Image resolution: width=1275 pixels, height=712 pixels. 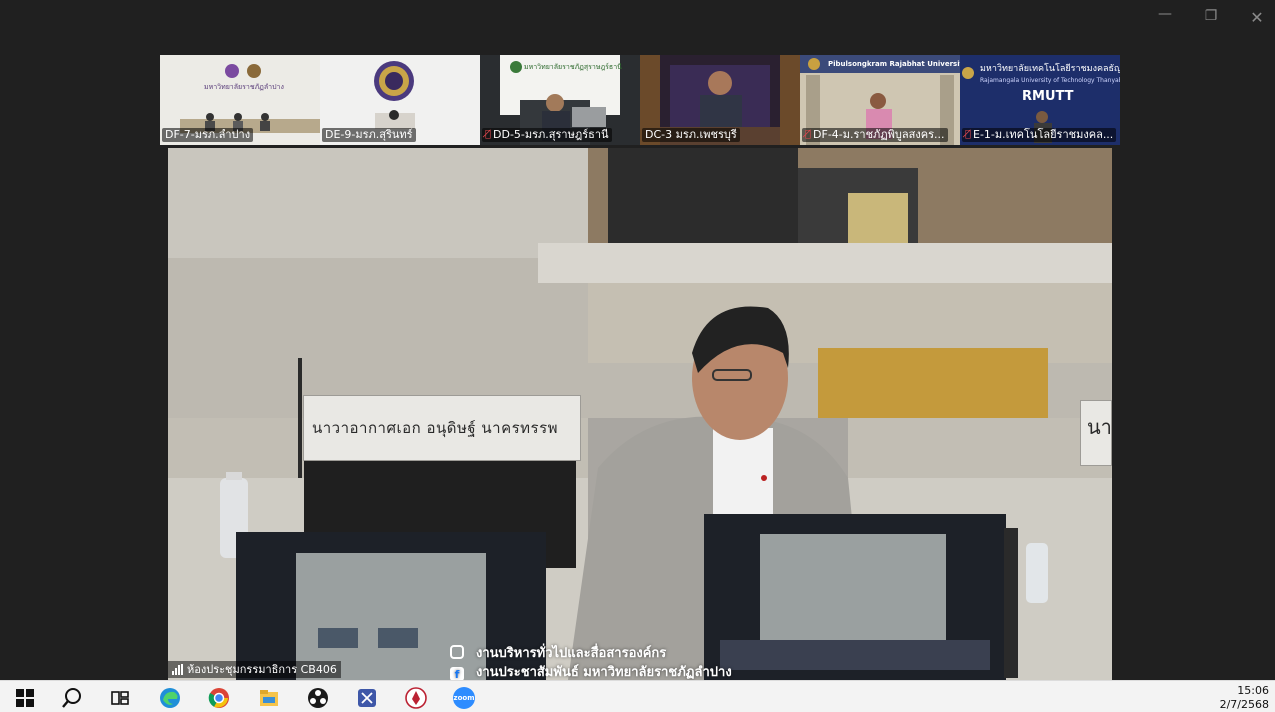 I want to click on start-icon, so click(x=25, y=698).